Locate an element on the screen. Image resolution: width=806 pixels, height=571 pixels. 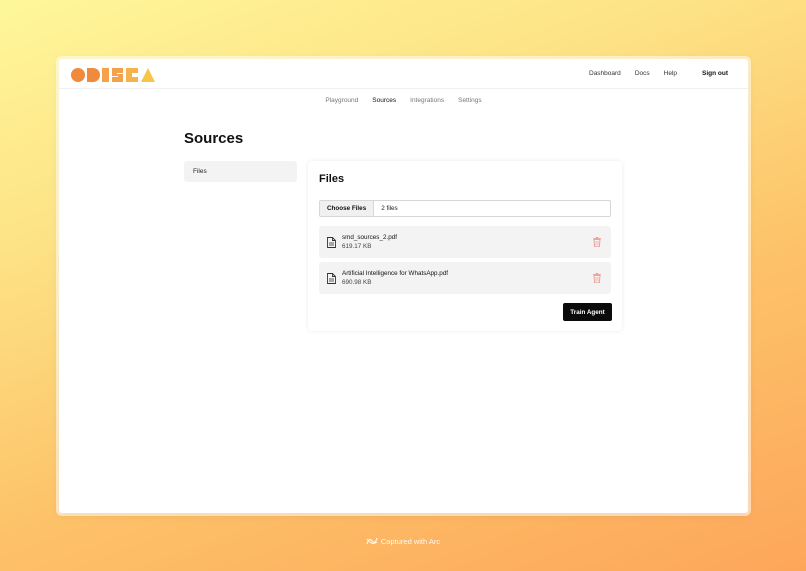
file-size: 690.98 KB is located at coordinates (357, 282).